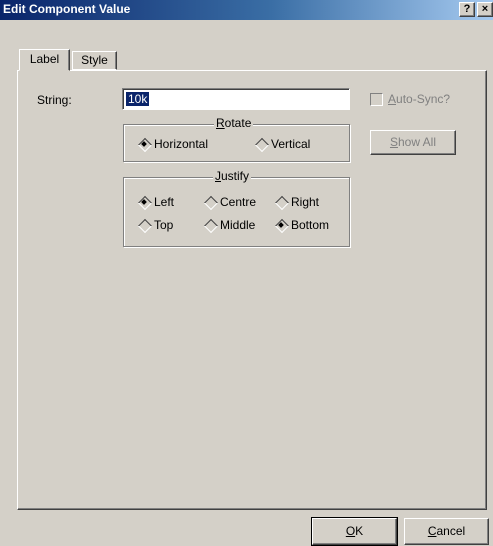 The image size is (493, 546). Describe the element at coordinates (181, 144) in the screenshot. I see `radio-horizontal-label: Horizontal` at that location.